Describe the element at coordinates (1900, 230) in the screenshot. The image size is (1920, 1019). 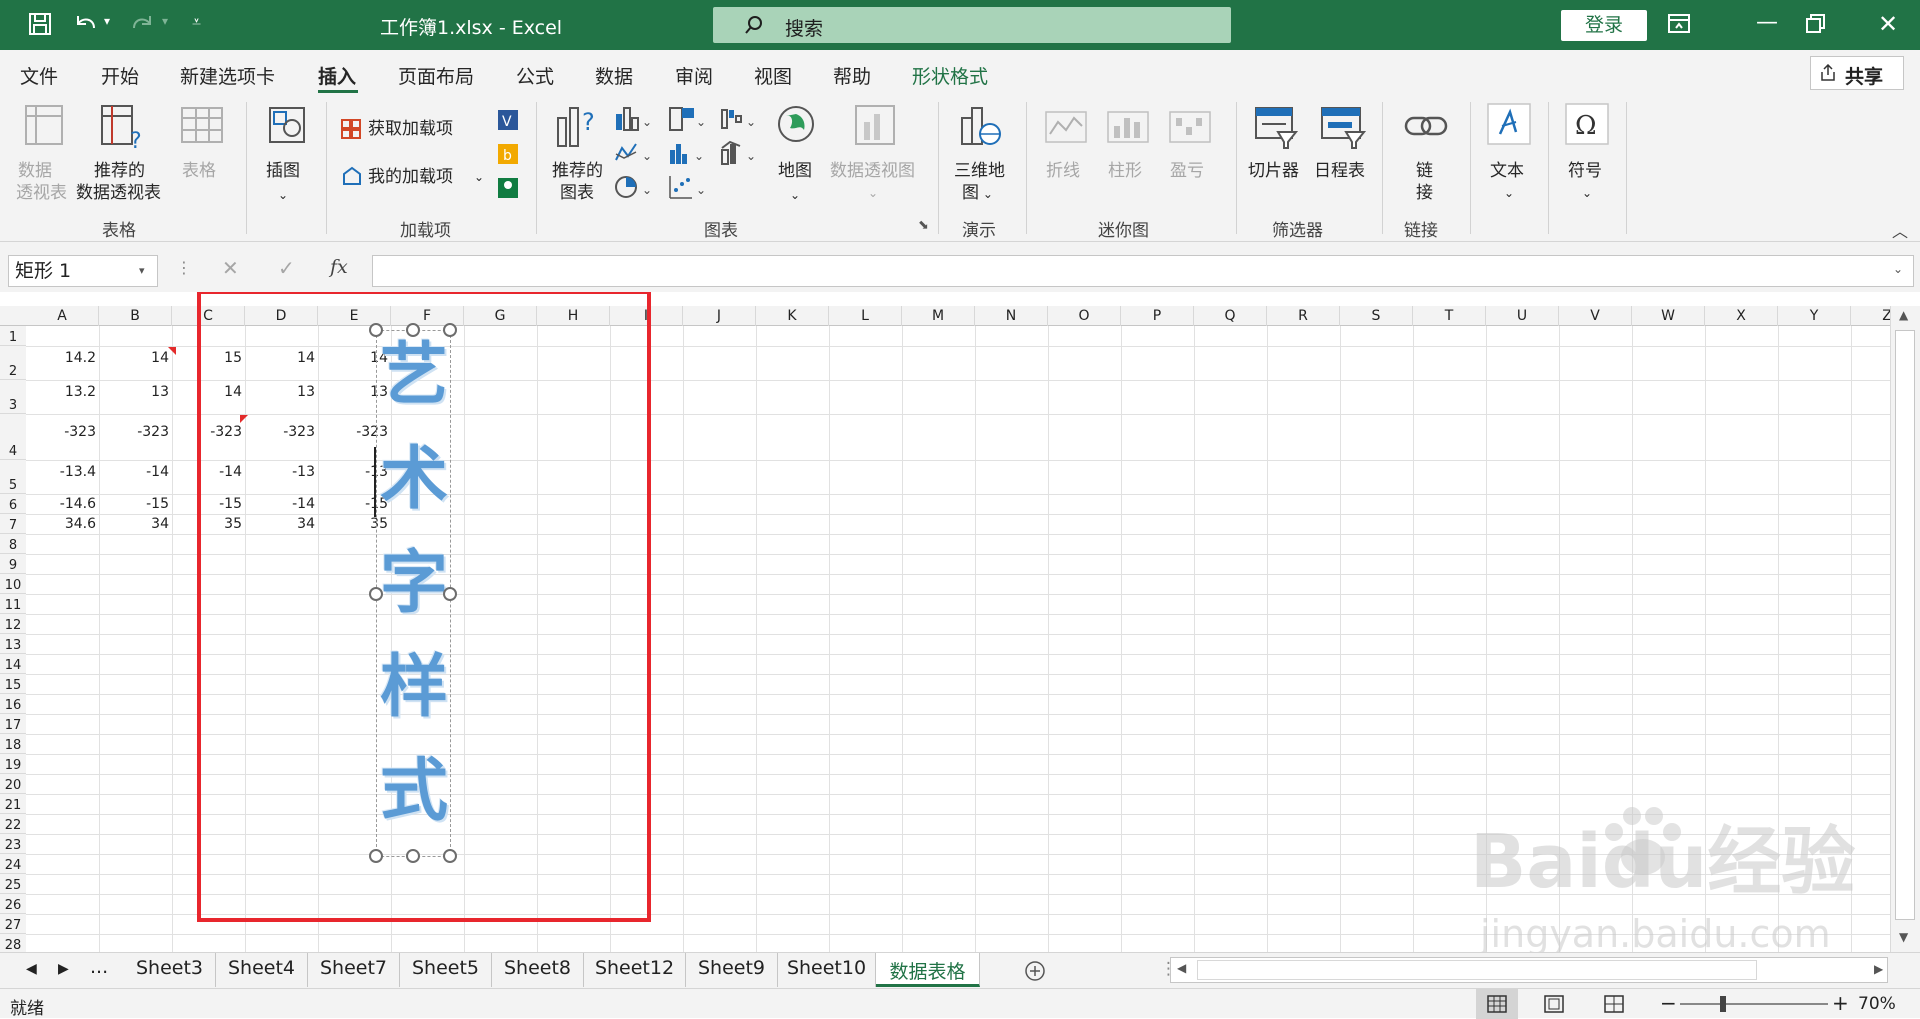
I see `collapse-ribbon-icon: ︿` at that location.